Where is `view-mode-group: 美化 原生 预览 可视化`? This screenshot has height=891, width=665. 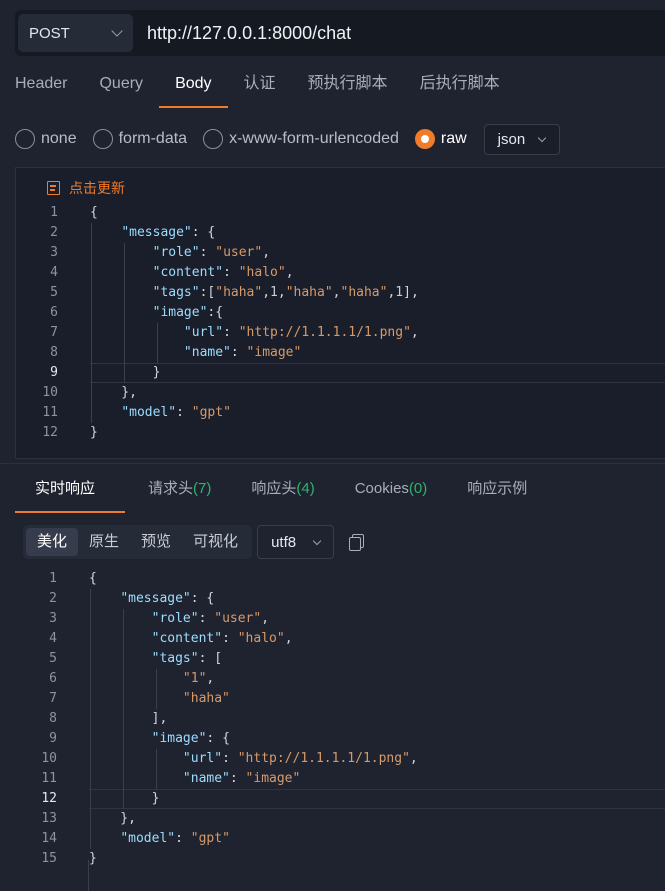 view-mode-group: 美化 原生 预览 可视化 is located at coordinates (138, 542).